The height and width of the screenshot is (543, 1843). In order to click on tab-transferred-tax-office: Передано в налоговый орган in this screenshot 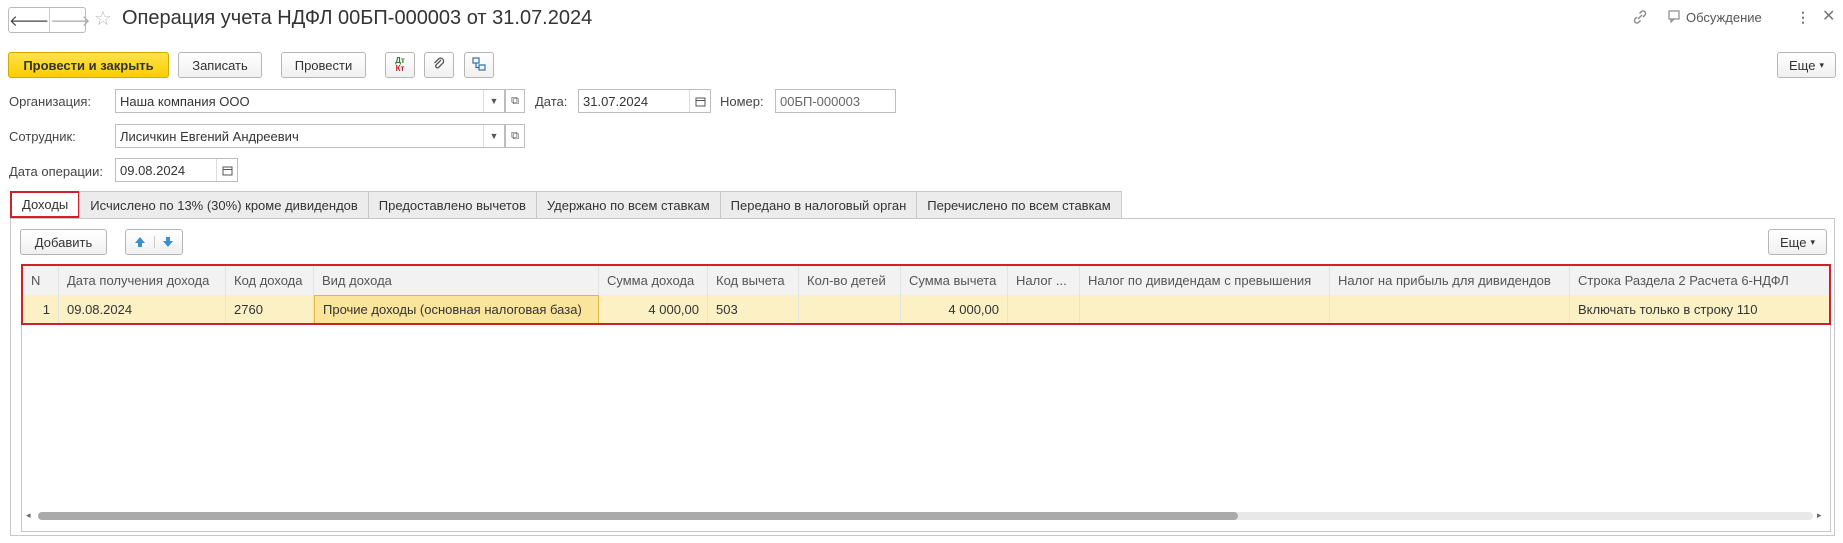, I will do `click(818, 204)`.